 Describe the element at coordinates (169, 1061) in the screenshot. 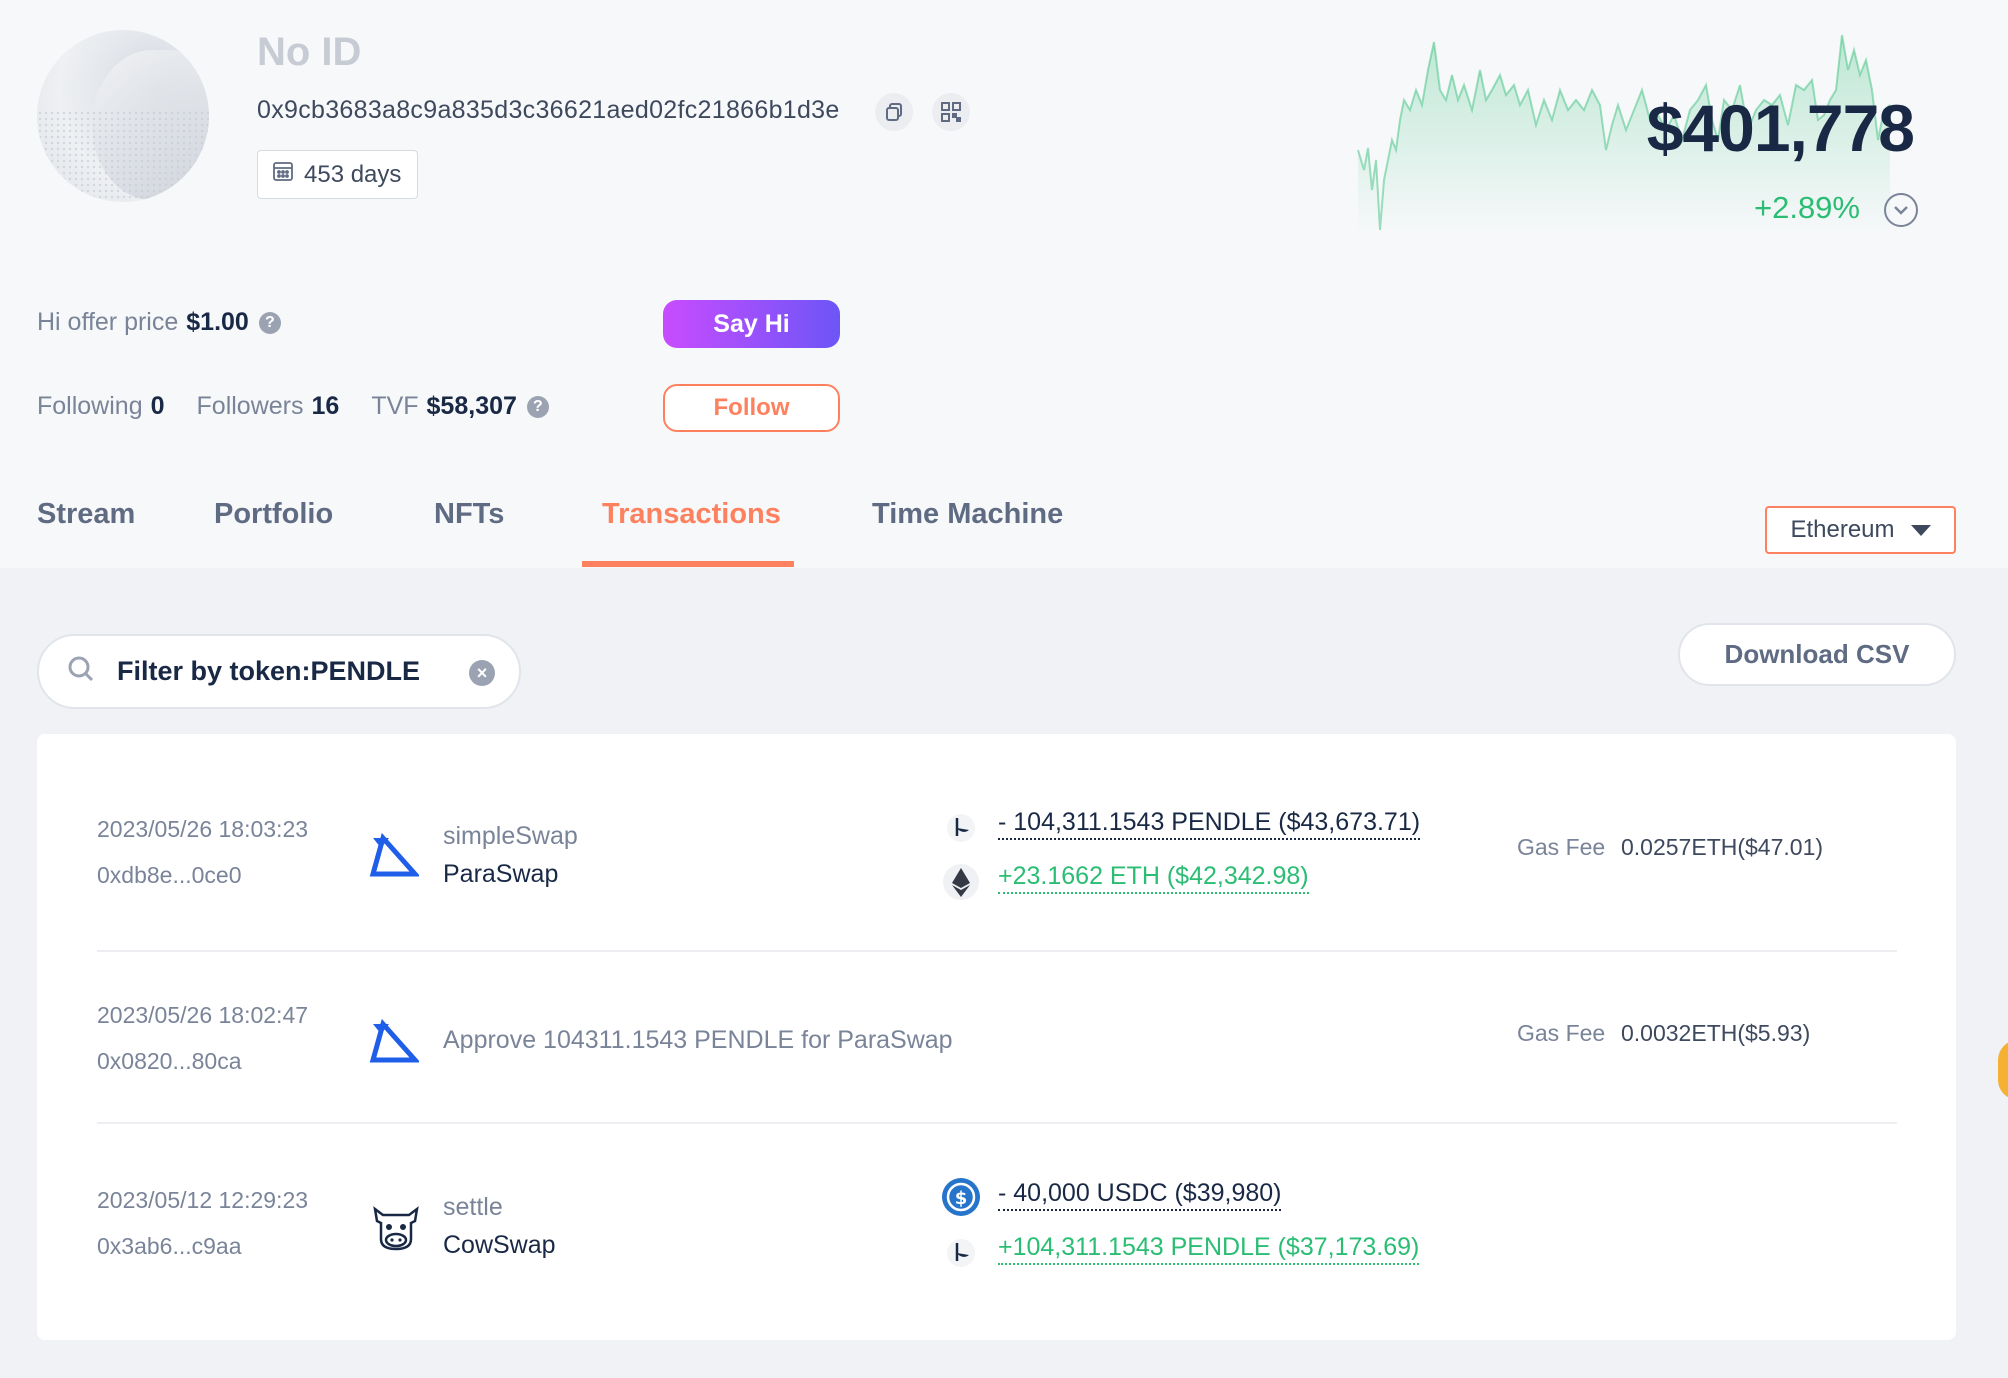

I see `tx-hash: 0x0820...80ca` at that location.